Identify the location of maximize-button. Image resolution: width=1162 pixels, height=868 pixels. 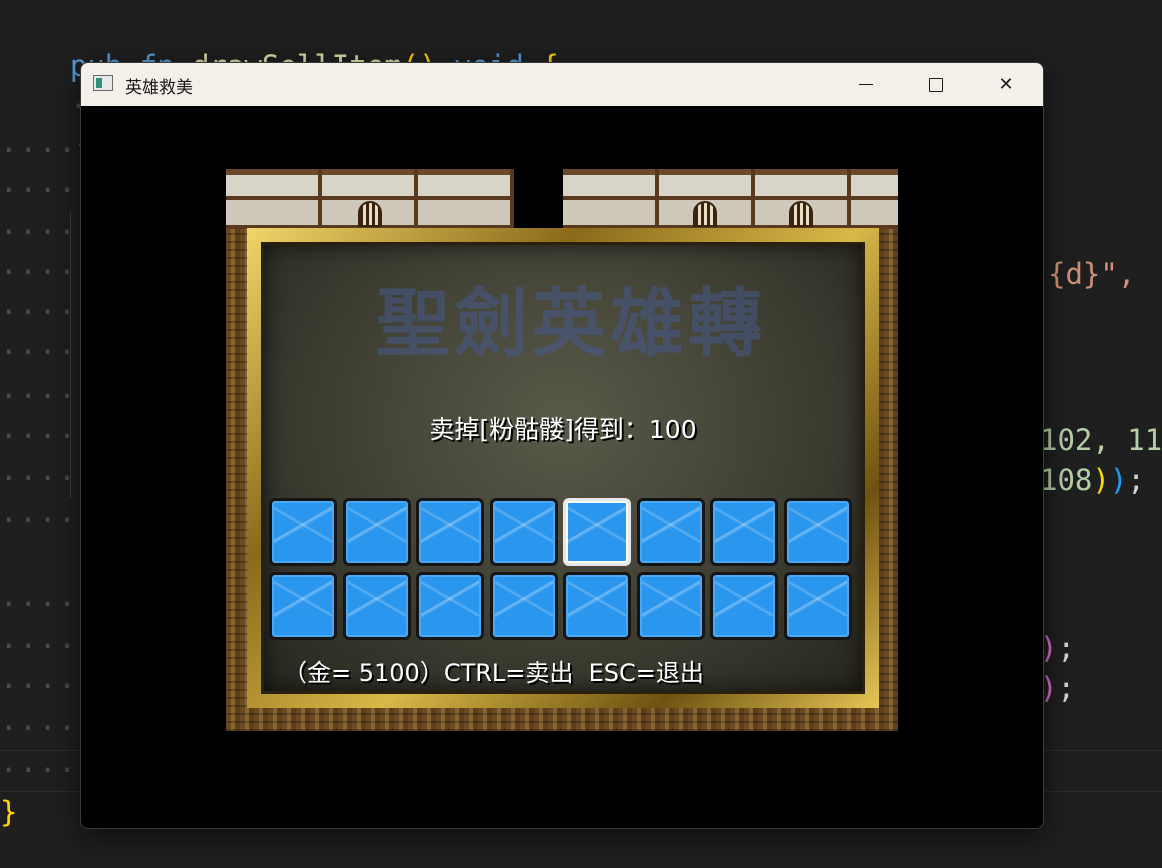
(936, 84).